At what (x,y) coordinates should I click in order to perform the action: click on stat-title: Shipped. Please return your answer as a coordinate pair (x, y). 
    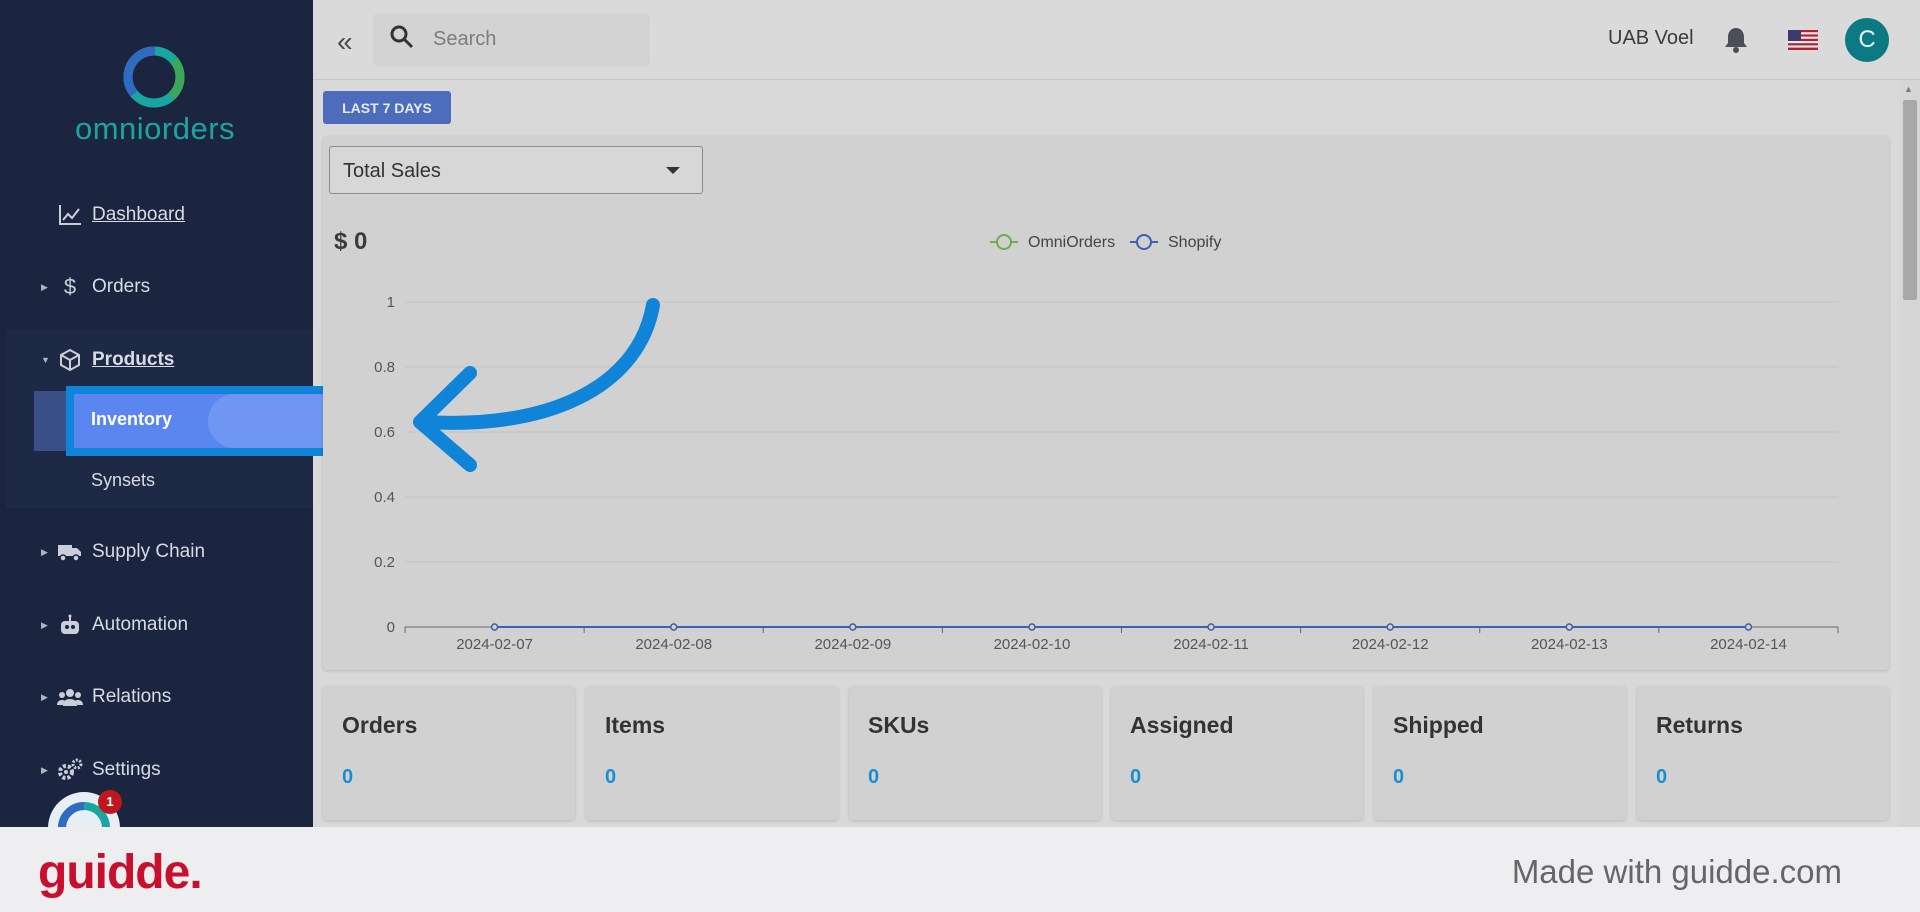
    Looking at the image, I should click on (1438, 725).